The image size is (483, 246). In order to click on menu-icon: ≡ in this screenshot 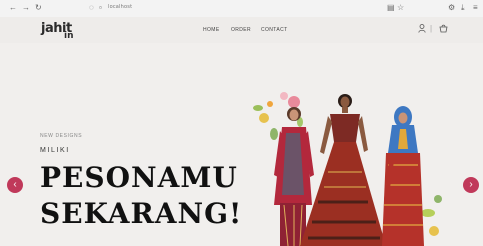, I will do `click(475, 8)`.